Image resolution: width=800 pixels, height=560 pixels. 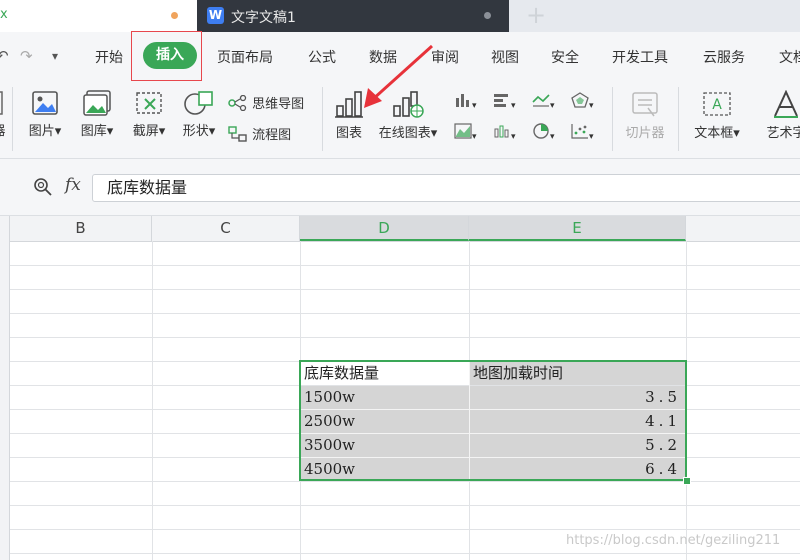 What do you see at coordinates (166, 56) in the screenshot?
I see `highlight-box` at bounding box center [166, 56].